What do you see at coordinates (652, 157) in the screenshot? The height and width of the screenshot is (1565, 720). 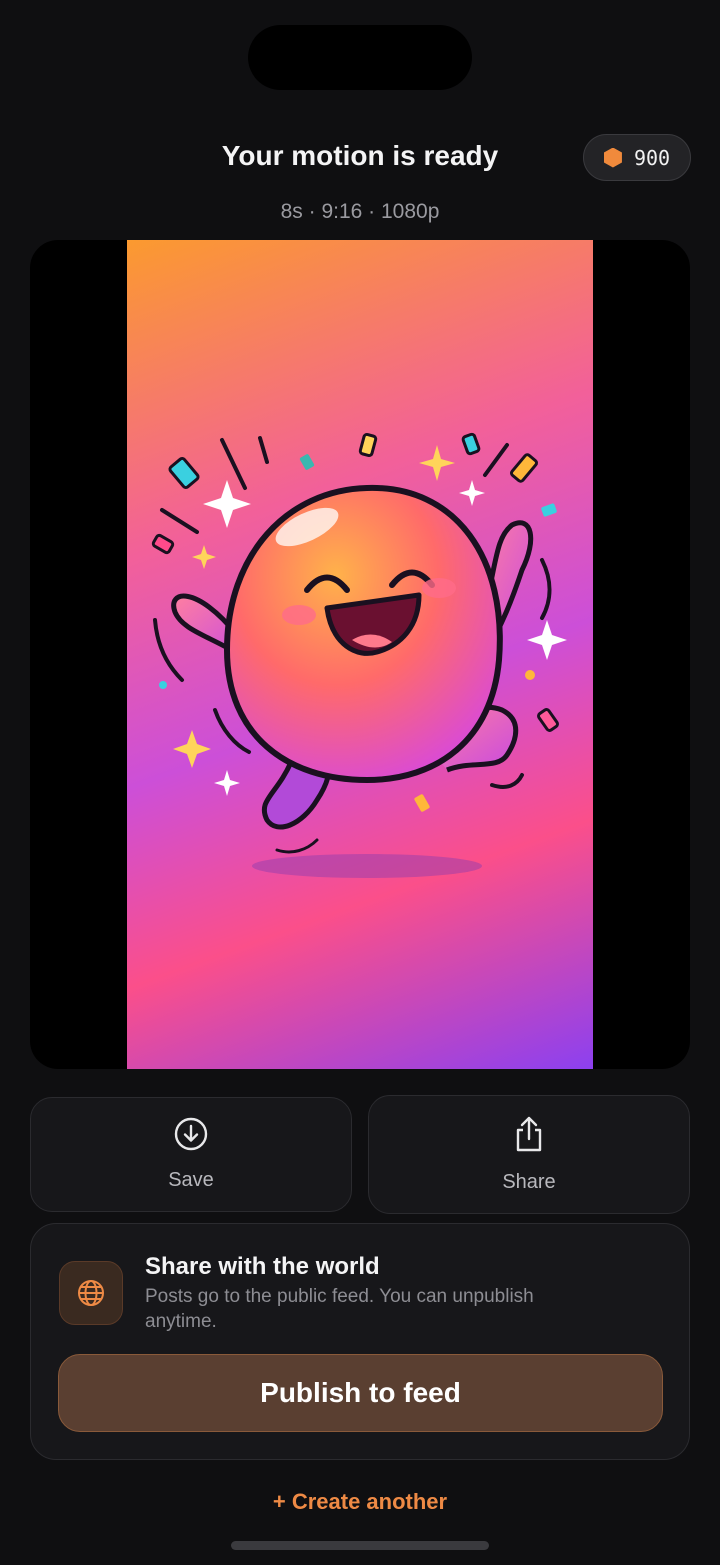 I see `credits-count: 900` at bounding box center [652, 157].